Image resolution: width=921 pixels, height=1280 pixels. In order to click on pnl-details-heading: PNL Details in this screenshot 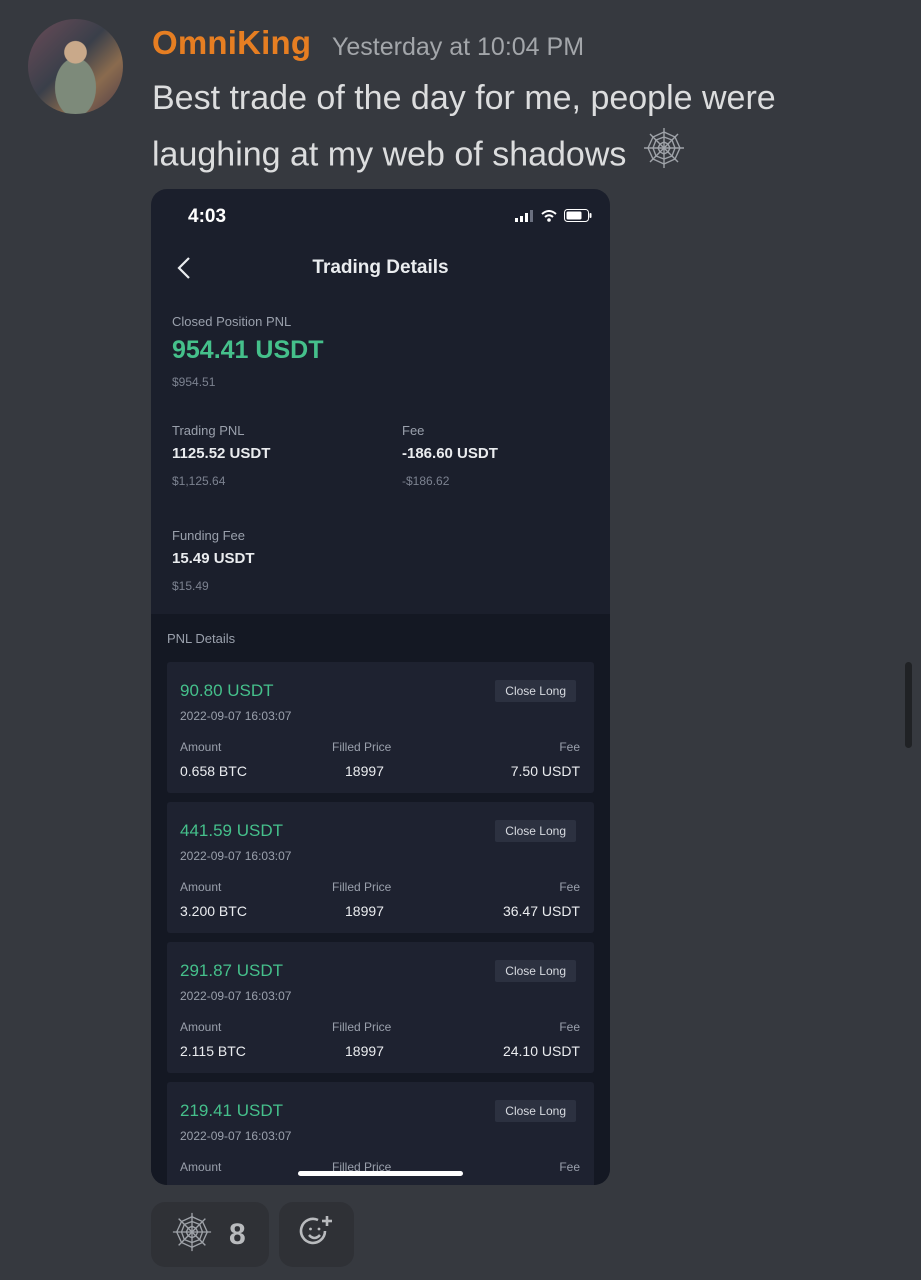, I will do `click(201, 638)`.